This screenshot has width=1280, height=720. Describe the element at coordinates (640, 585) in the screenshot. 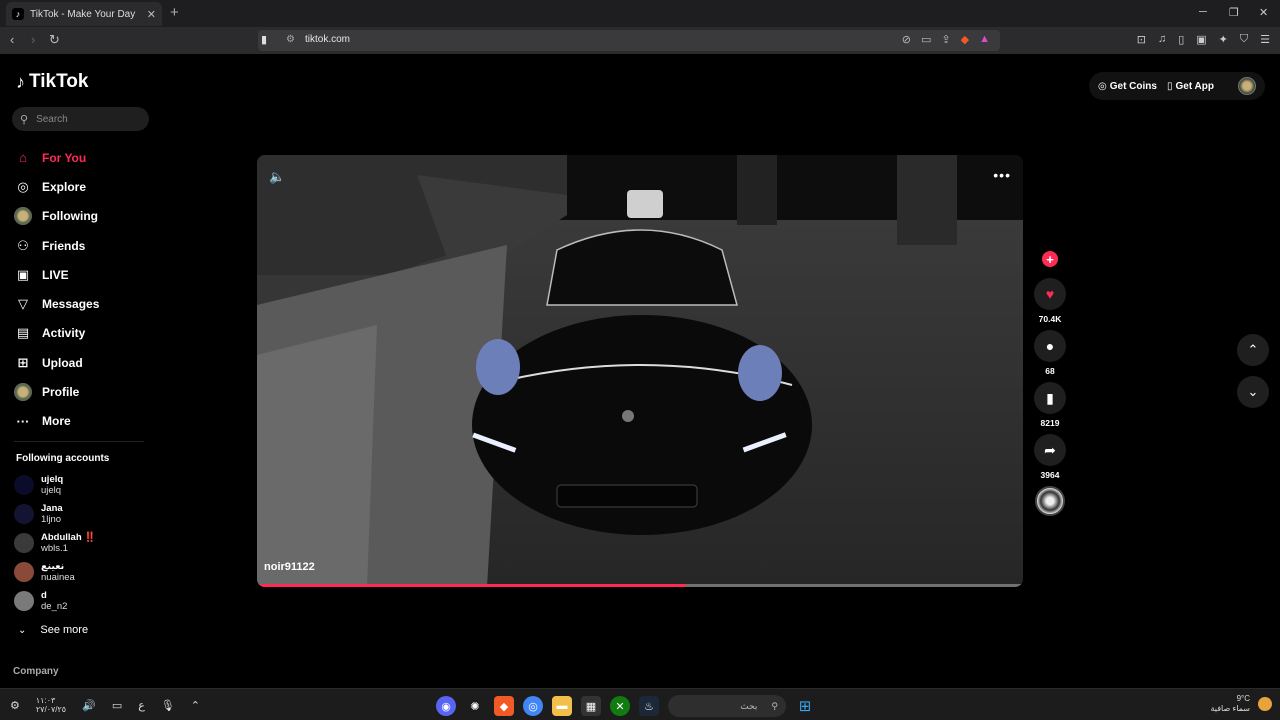

I see `video-progress-bar` at that location.